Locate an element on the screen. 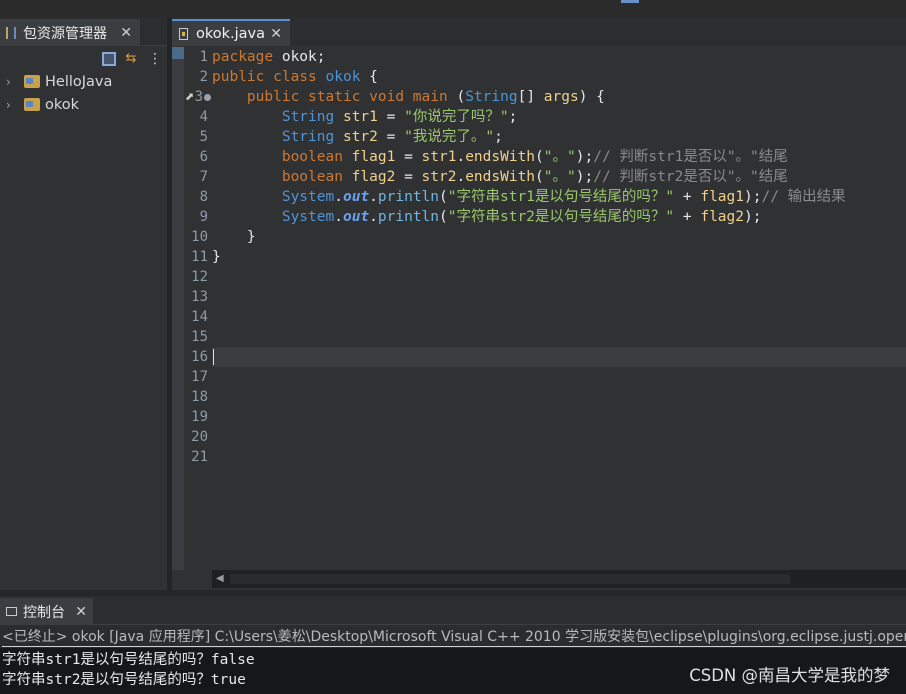 The height and width of the screenshot is (694, 906). line-number: 13 is located at coordinates (199, 297).